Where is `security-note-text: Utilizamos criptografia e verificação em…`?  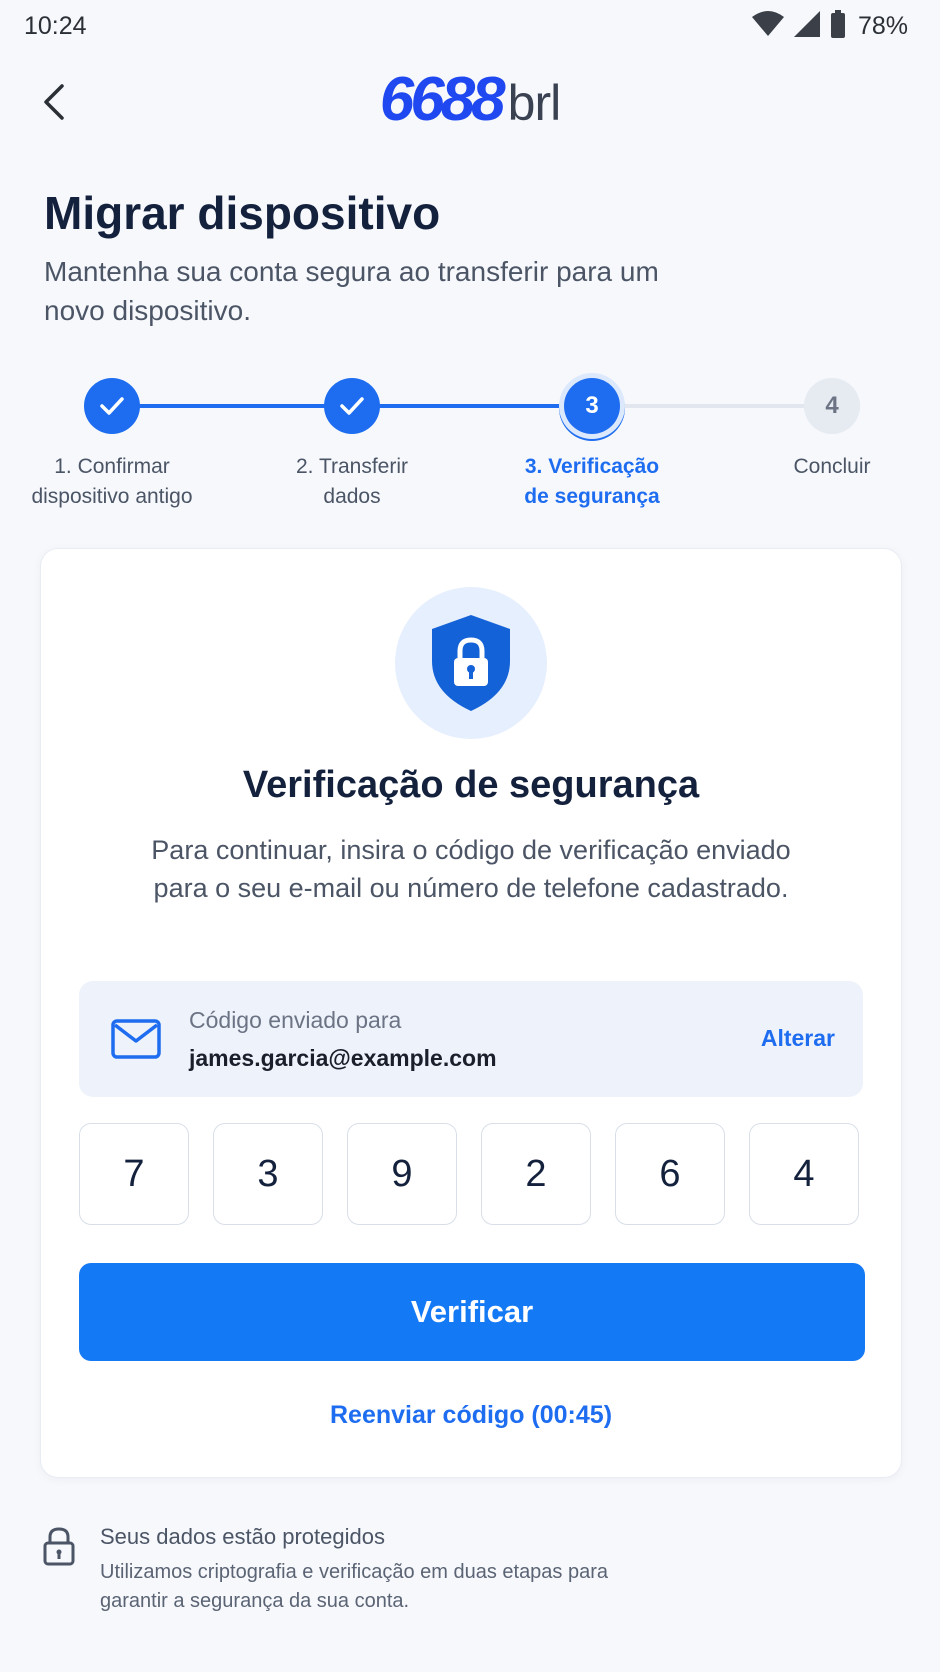
security-note-text: Utilizamos criptografia e verificação em… is located at coordinates (354, 1586).